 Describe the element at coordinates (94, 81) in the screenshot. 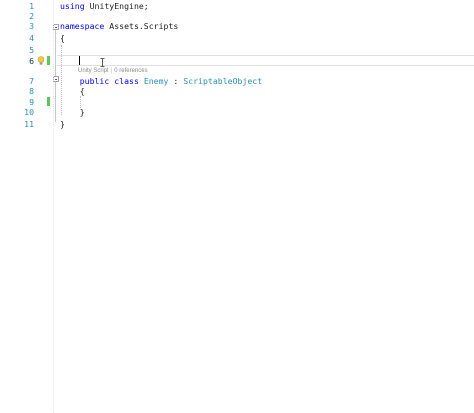

I see `keyword-token: public` at that location.